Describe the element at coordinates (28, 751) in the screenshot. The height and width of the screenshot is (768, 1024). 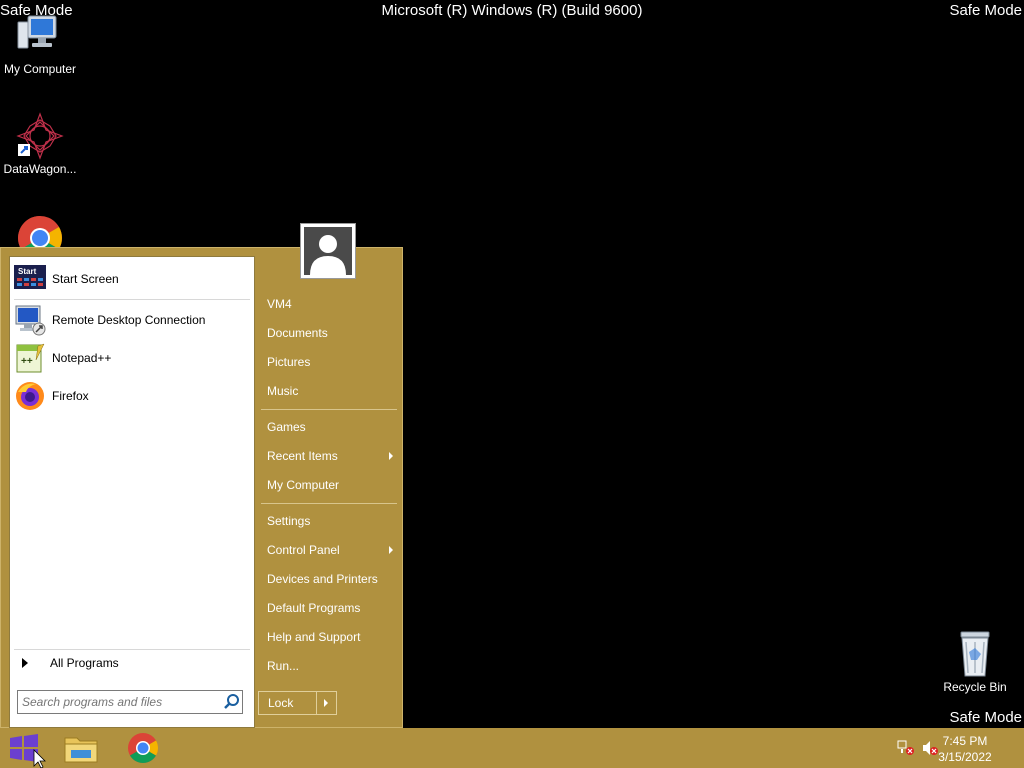
I see `windows-logo-icon` at that location.